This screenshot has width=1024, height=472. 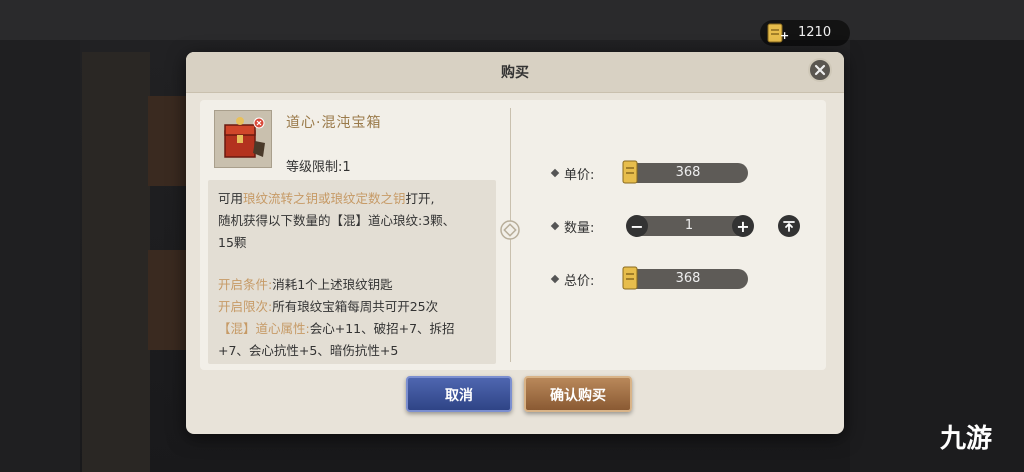 I want to click on key-names: 琅纹流转之钥或琅纹定数之钥, so click(x=324, y=198).